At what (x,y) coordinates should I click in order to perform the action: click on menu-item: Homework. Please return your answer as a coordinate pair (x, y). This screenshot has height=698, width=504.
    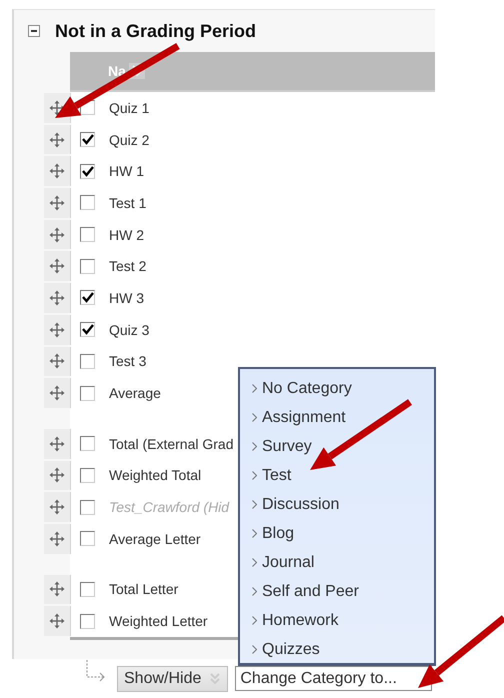
    Looking at the image, I should click on (300, 621).